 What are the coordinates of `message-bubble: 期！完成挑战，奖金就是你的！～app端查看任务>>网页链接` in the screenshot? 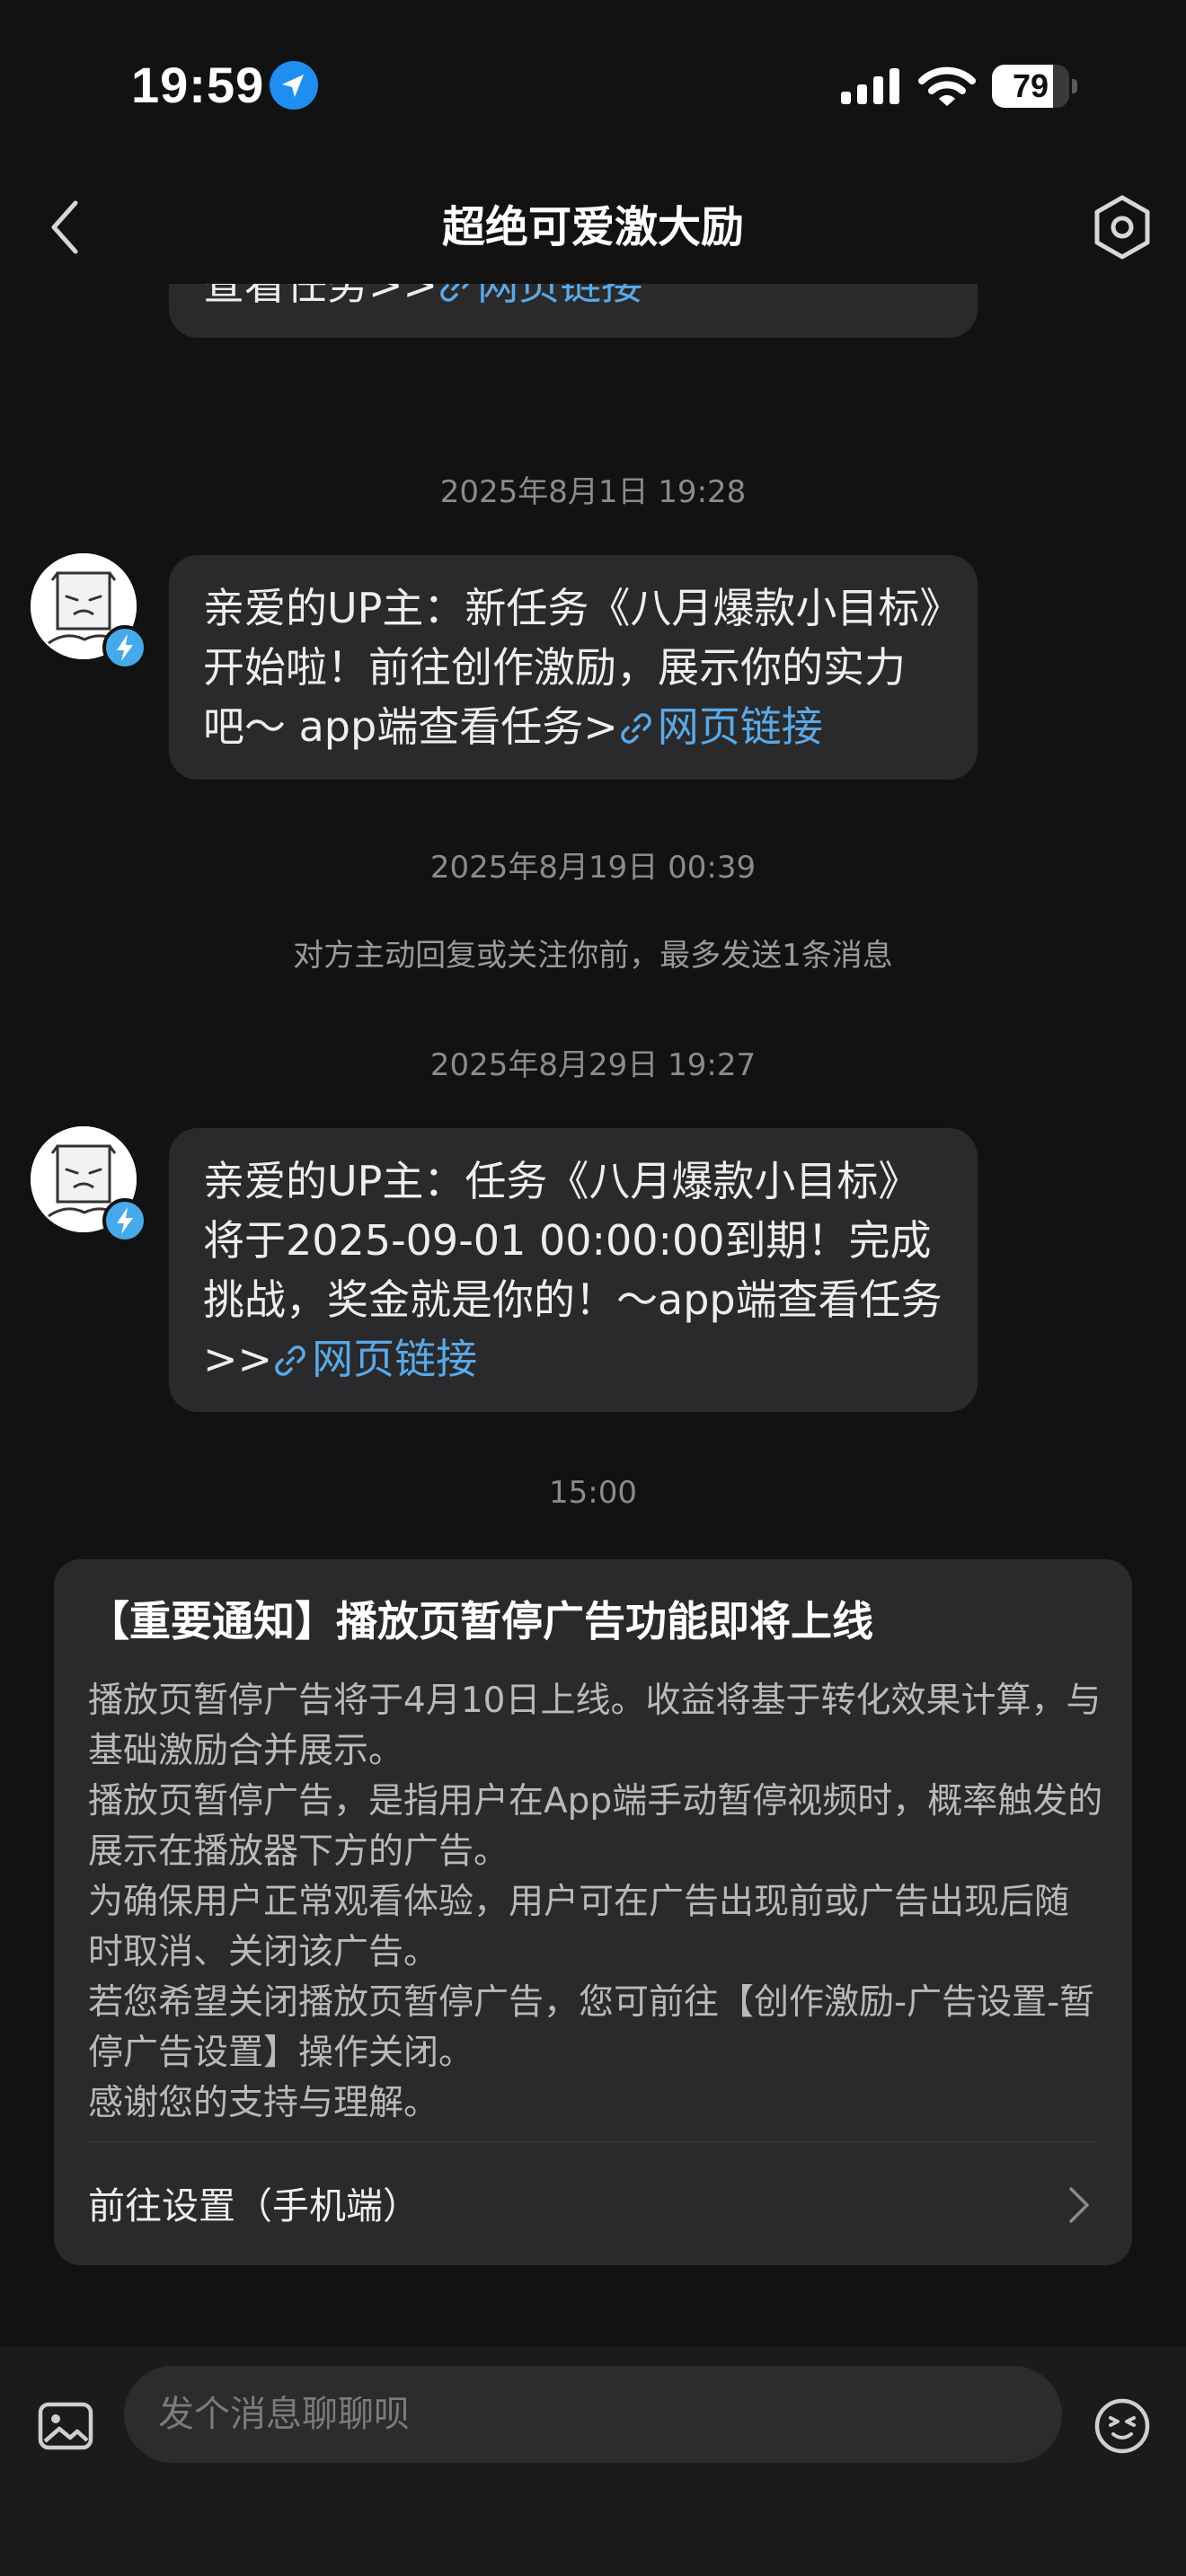 It's located at (573, 311).